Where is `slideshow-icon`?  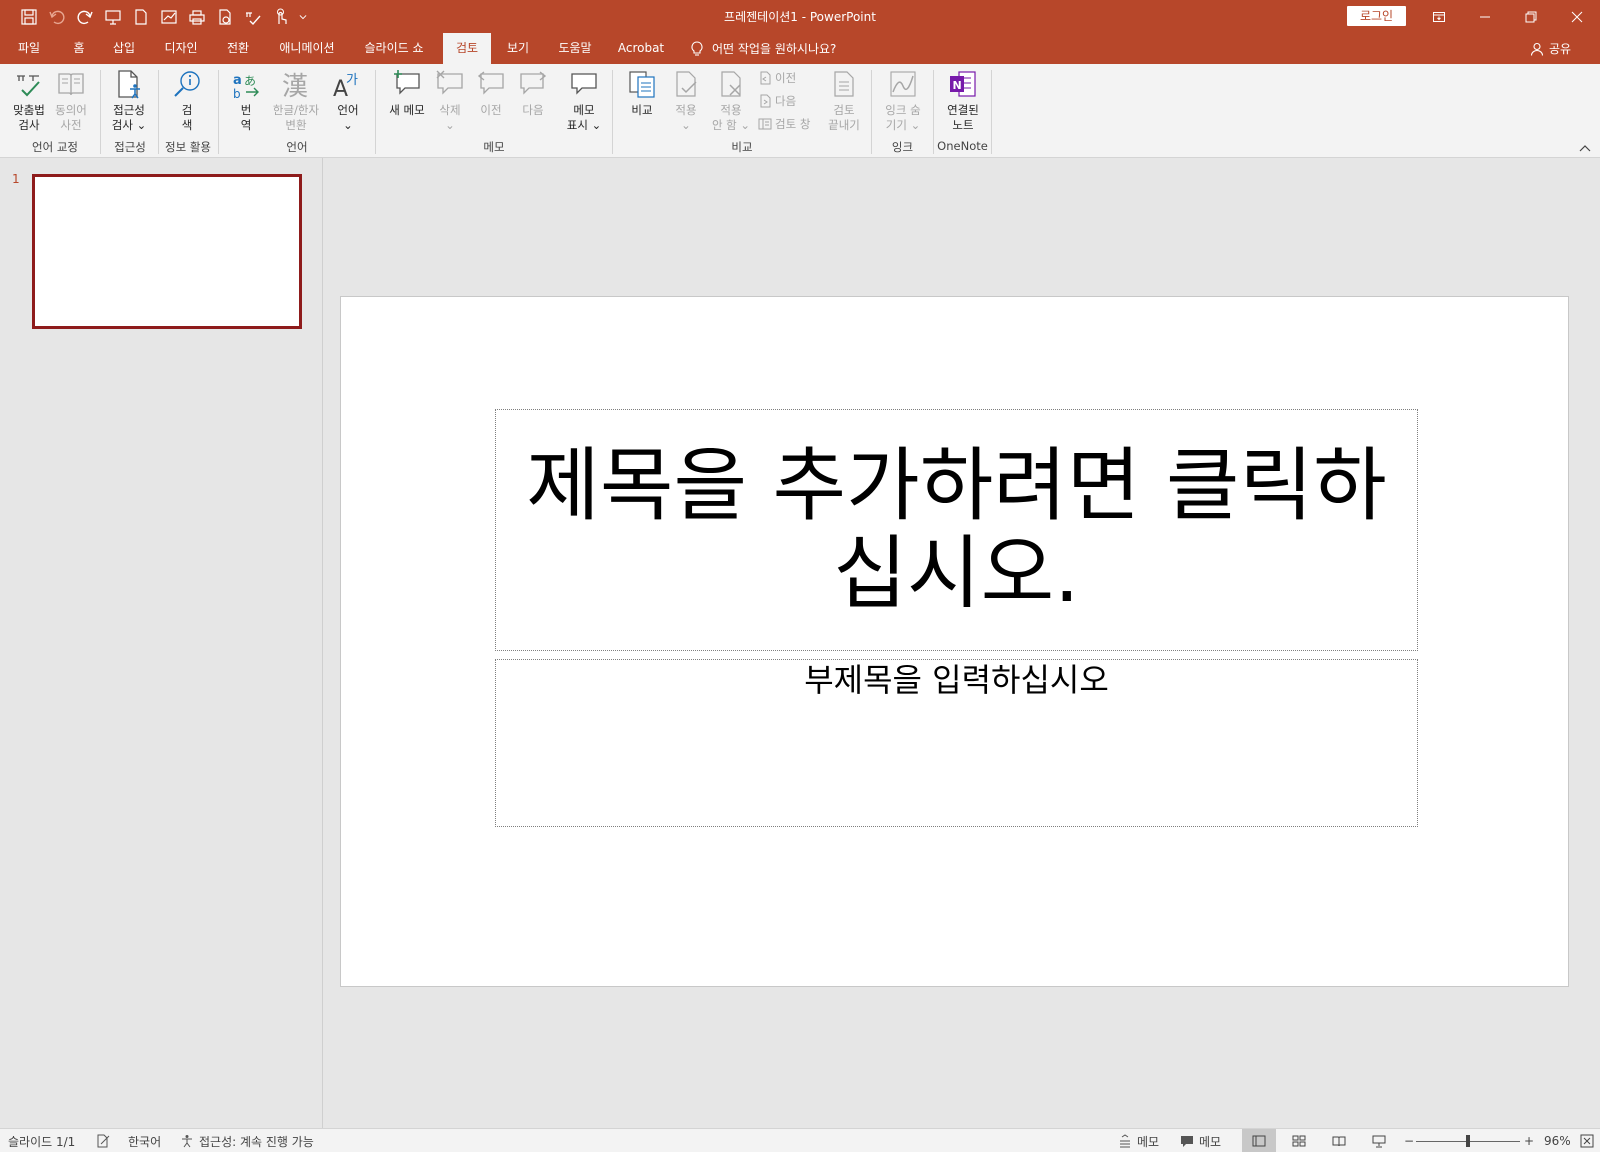 slideshow-icon is located at coordinates (1379, 1141).